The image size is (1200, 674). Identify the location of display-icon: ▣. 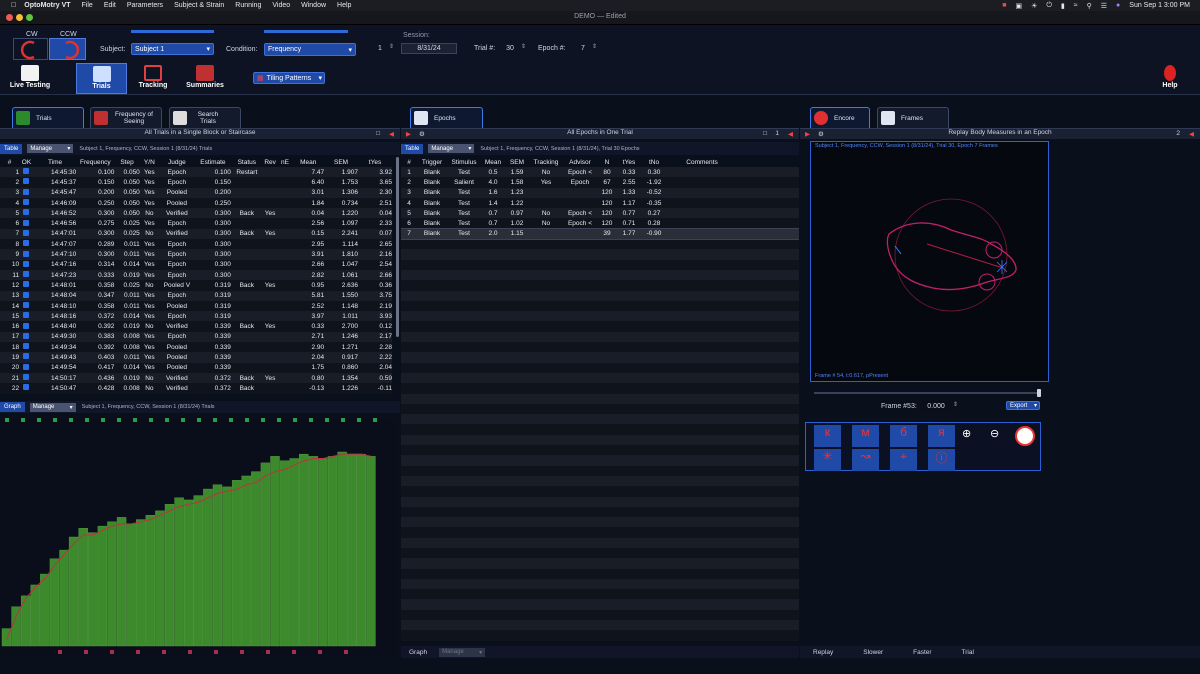
(1018, 6).